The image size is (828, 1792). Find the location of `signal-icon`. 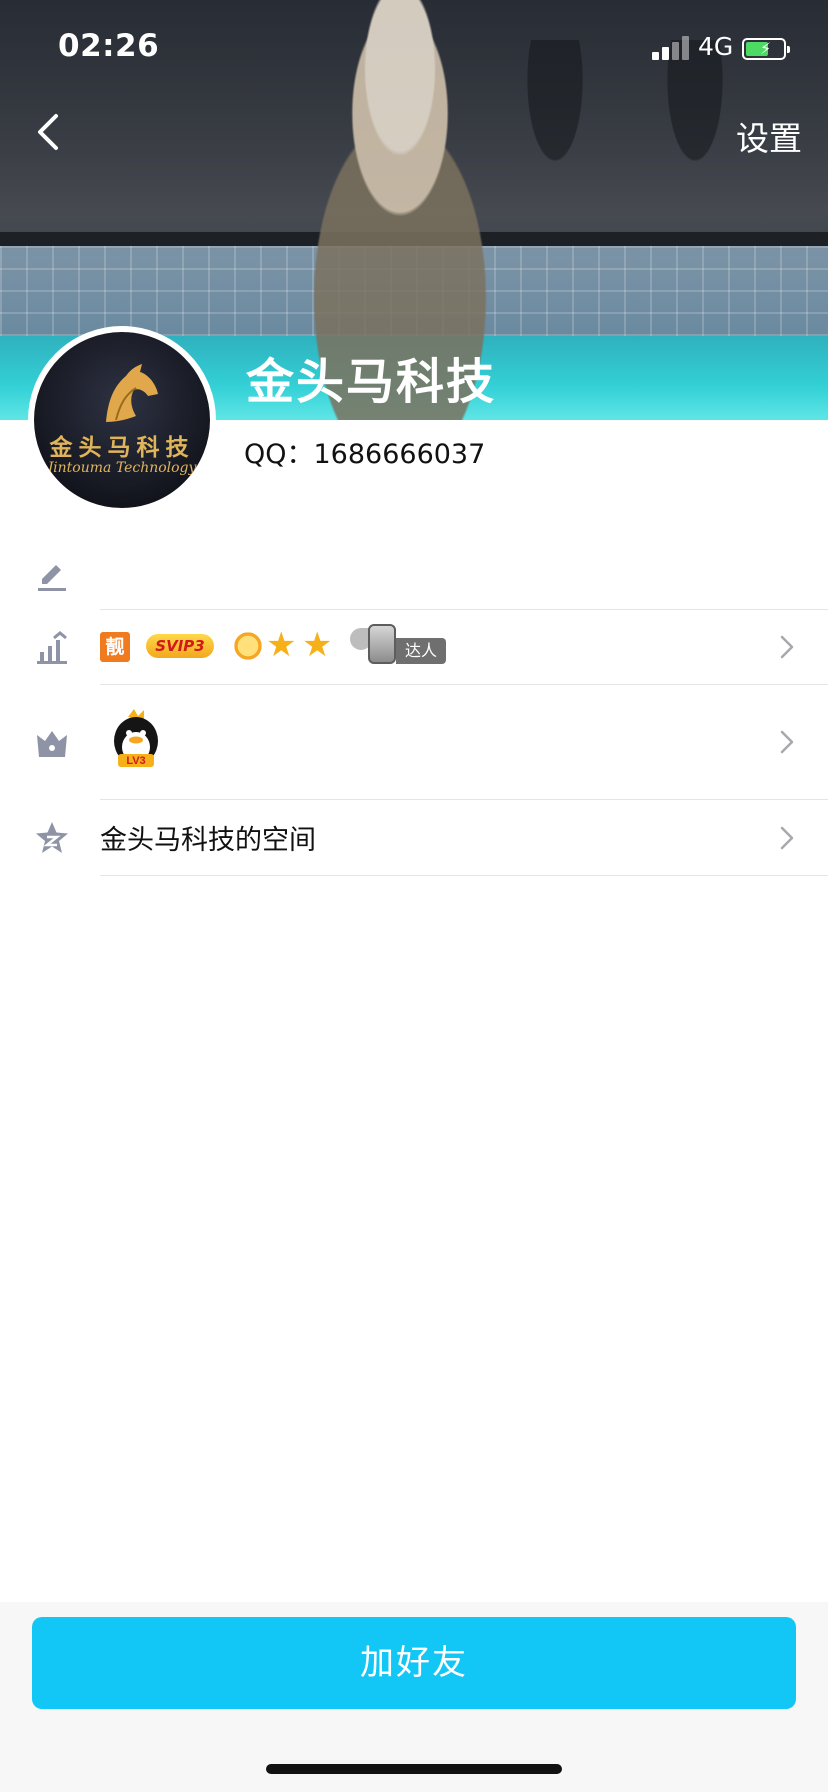

signal-icon is located at coordinates (671, 48).